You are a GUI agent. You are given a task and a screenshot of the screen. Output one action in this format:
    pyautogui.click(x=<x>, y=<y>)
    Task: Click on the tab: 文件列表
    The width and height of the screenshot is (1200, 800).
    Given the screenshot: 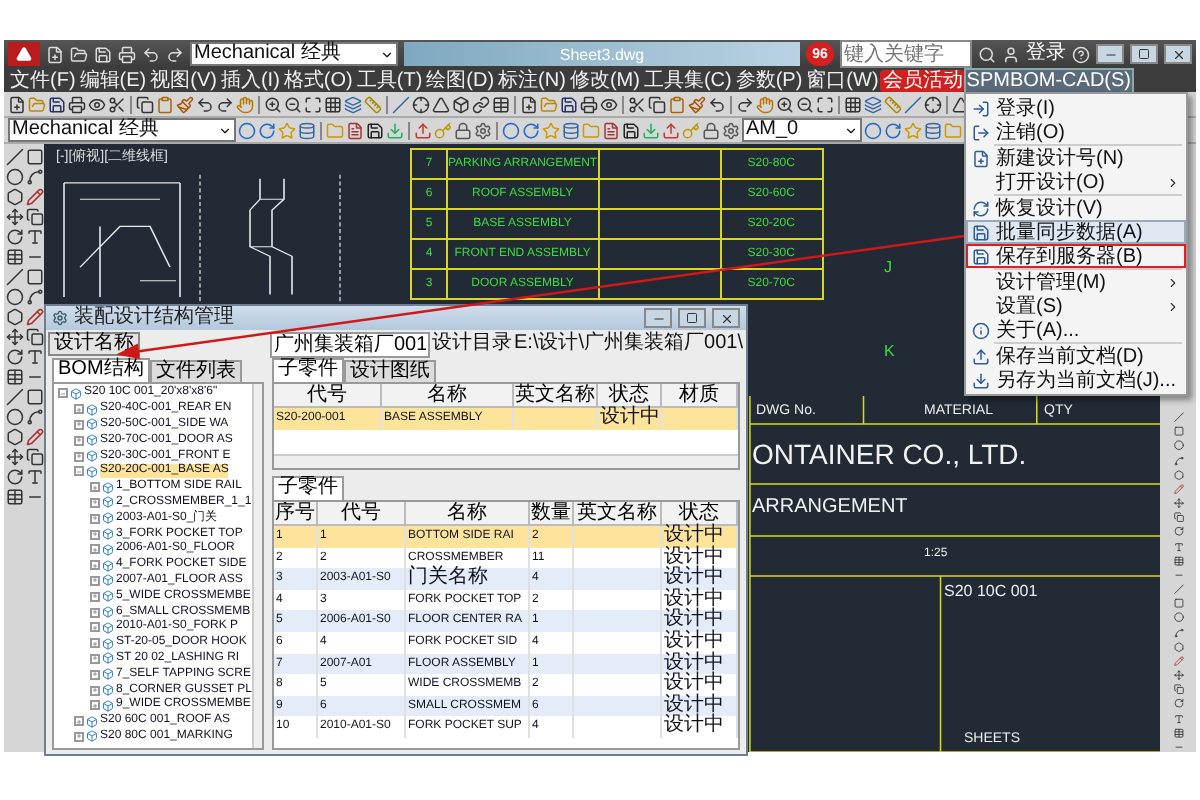 What is the action you would take?
    pyautogui.click(x=195, y=371)
    